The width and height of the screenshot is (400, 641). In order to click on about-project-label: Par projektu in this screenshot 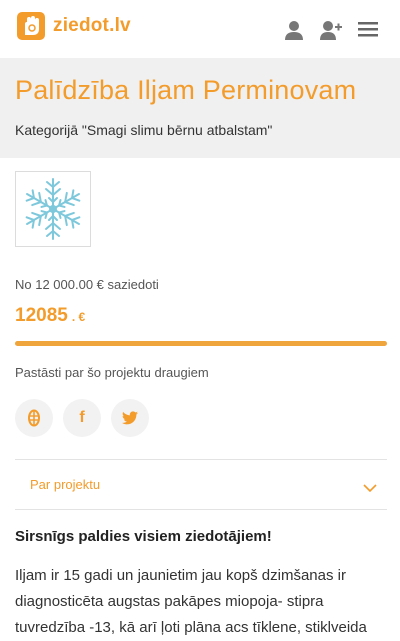, I will do `click(65, 484)`.